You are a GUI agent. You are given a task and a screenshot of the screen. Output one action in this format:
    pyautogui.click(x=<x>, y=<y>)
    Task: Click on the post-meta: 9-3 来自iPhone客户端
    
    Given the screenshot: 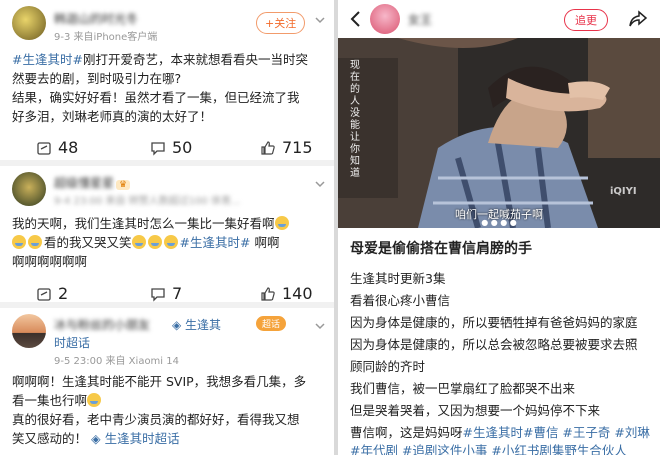 What is the action you would take?
    pyautogui.click(x=106, y=37)
    